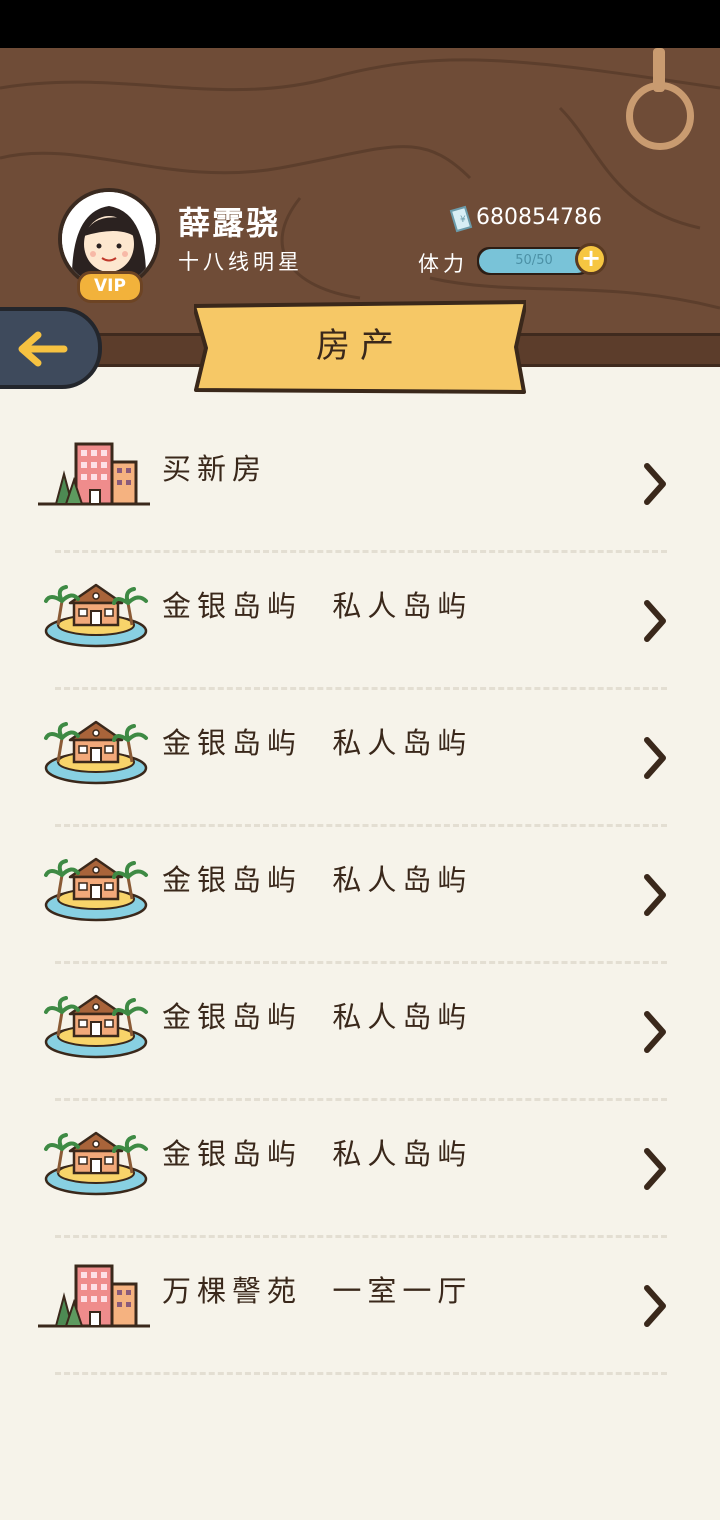 This screenshot has width=720, height=1520. I want to click on vip-badge: VIP, so click(110, 287).